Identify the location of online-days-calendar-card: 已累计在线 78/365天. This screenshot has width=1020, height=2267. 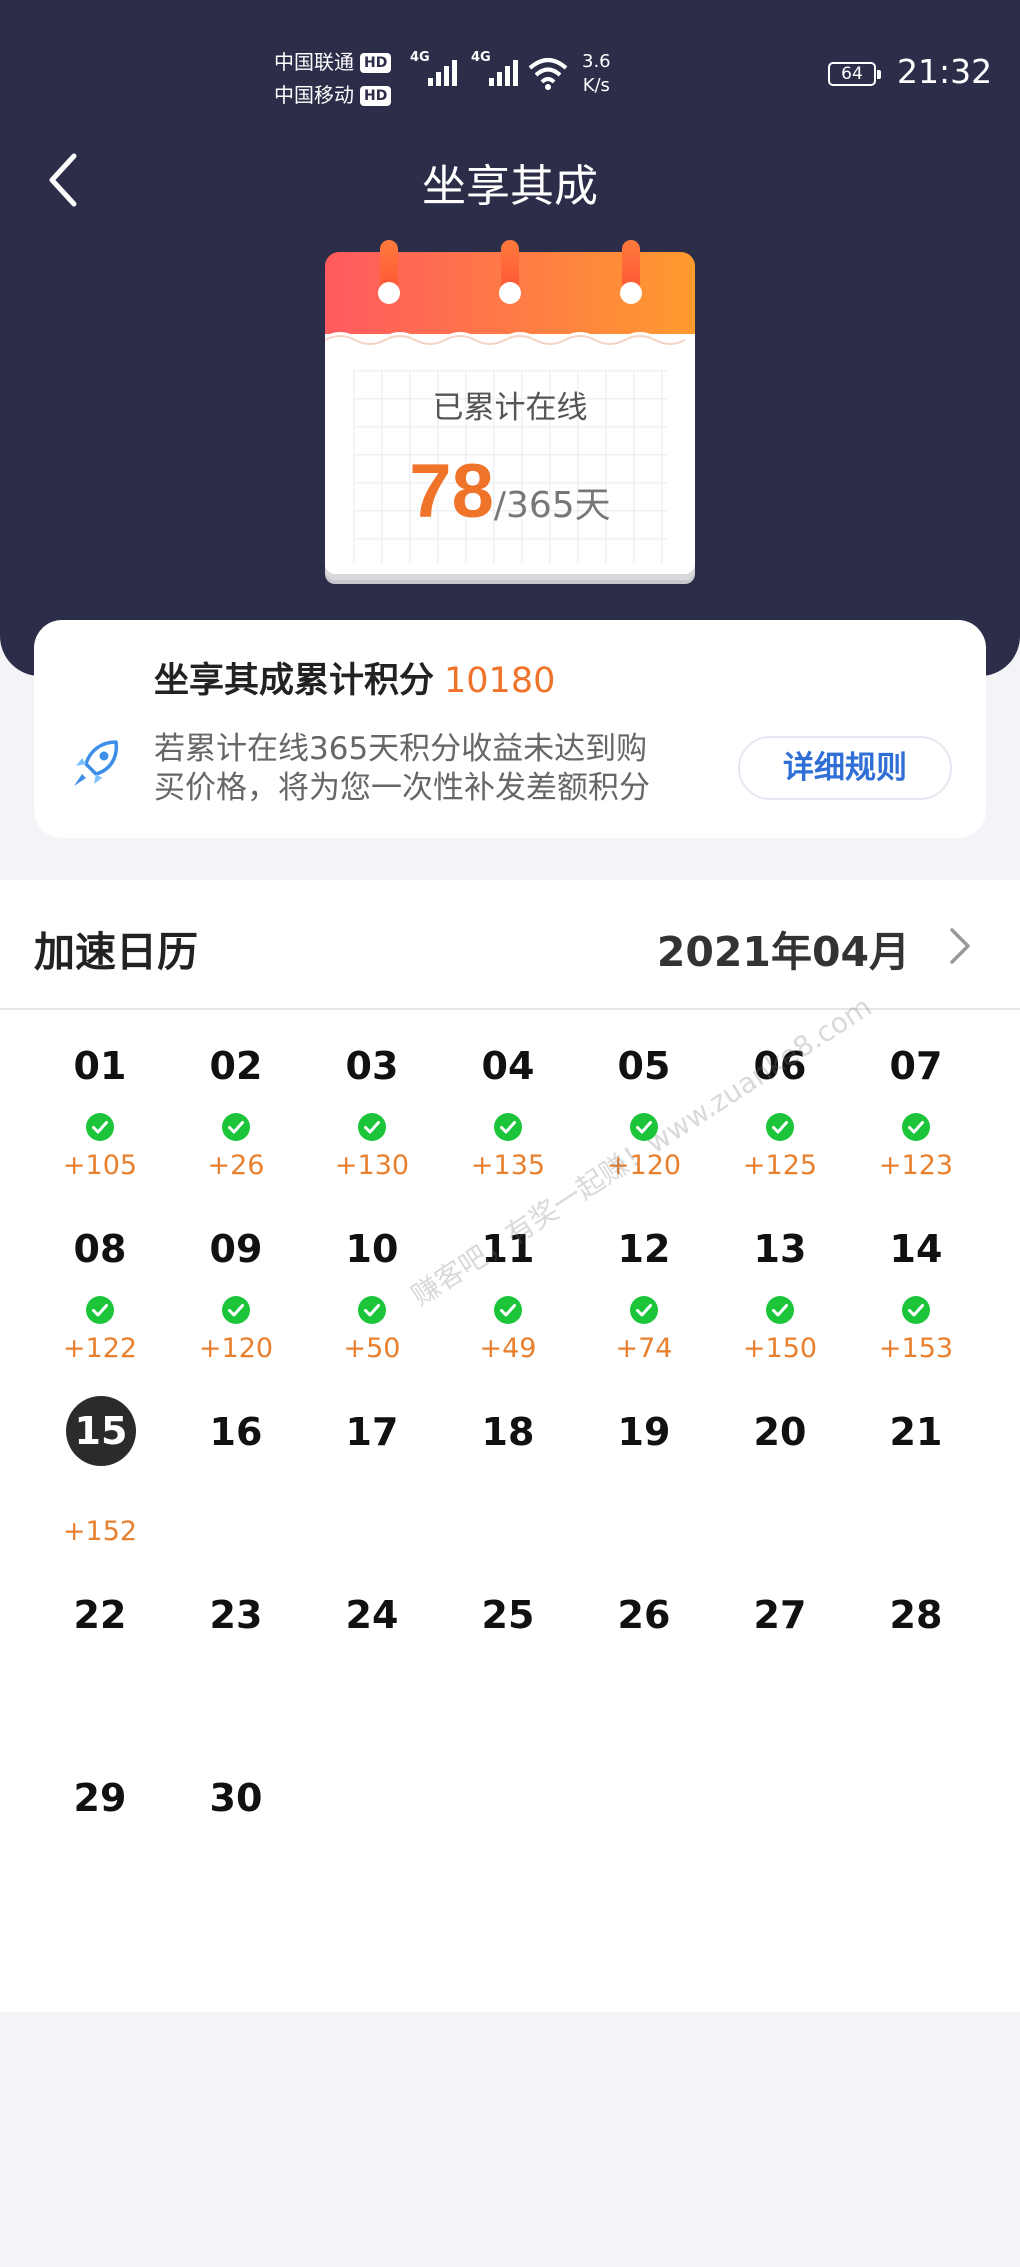
(510, 414).